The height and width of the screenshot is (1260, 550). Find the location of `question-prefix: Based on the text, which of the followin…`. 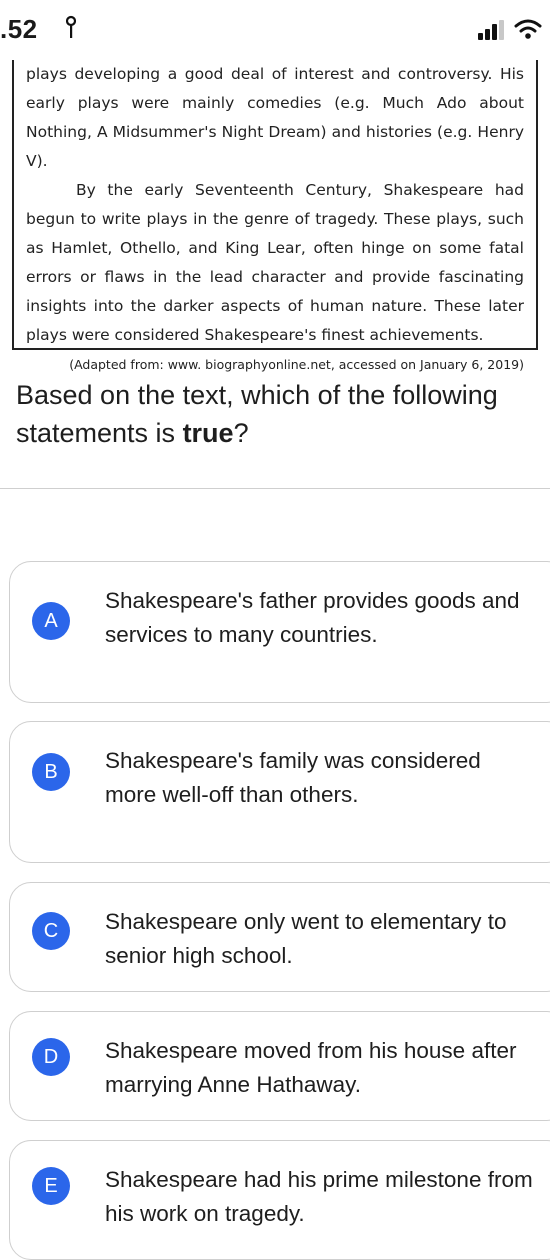

question-prefix: Based on the text, which of the followin… is located at coordinates (257, 414).